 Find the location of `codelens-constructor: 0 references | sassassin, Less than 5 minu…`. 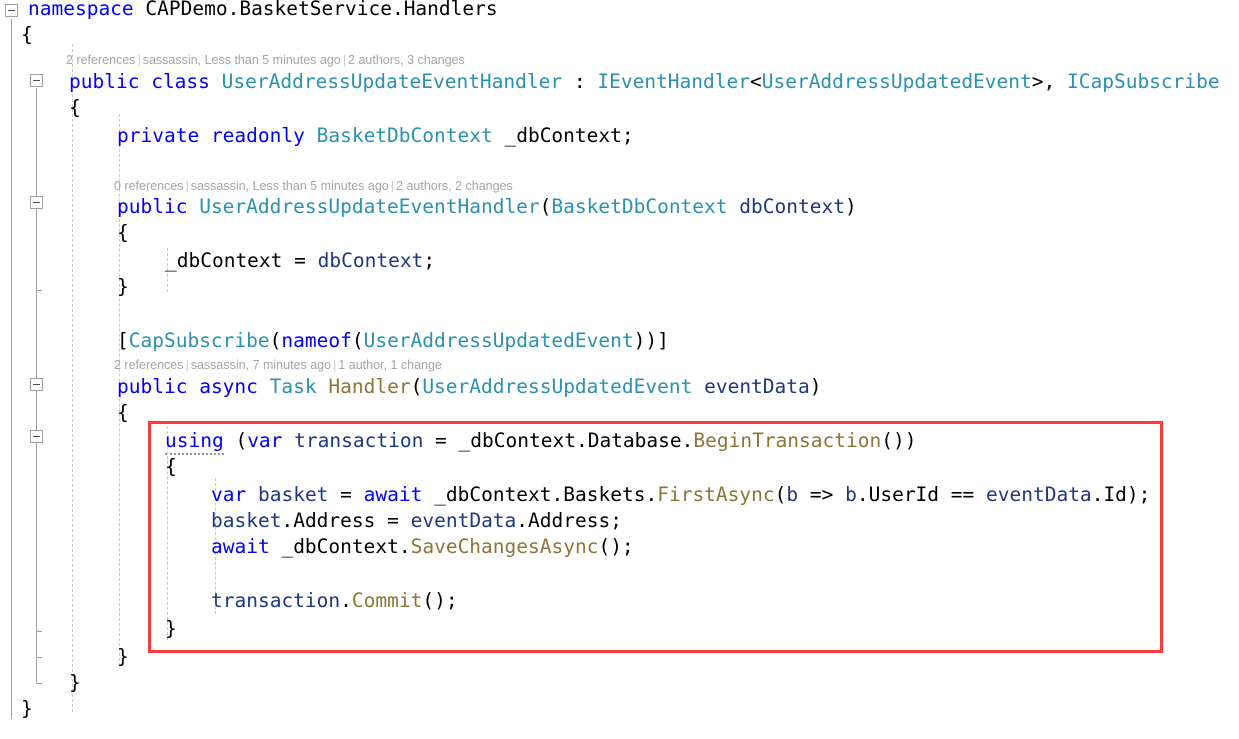

codelens-constructor: 0 references | sassassin, Less than 5 minu… is located at coordinates (313, 186).